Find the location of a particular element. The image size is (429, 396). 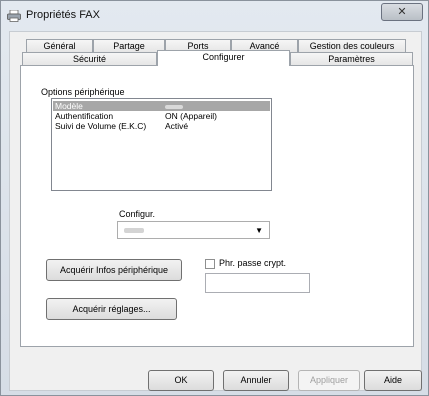

tab-configure: Configurer is located at coordinates (223, 58).